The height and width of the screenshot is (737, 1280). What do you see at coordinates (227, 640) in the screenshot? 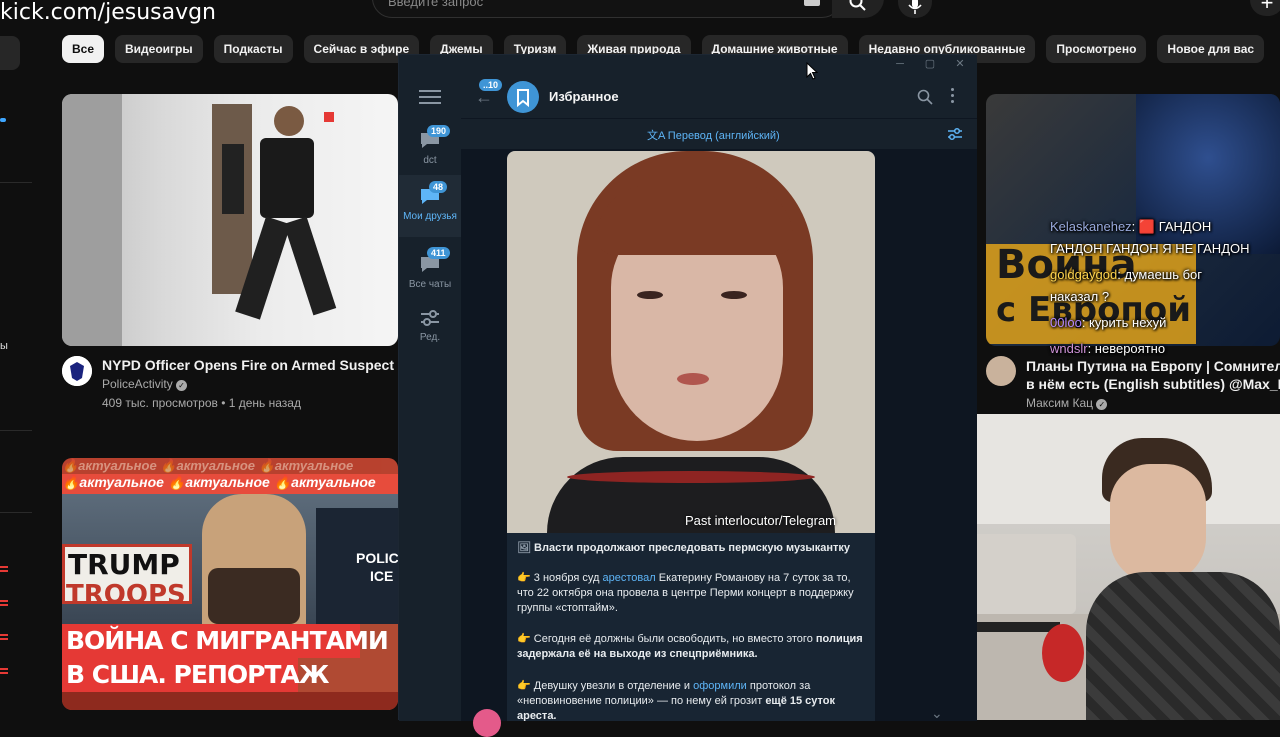
I see `thumb-headline-1: ВОЙНА С МИГРАНТАМИ` at bounding box center [227, 640].